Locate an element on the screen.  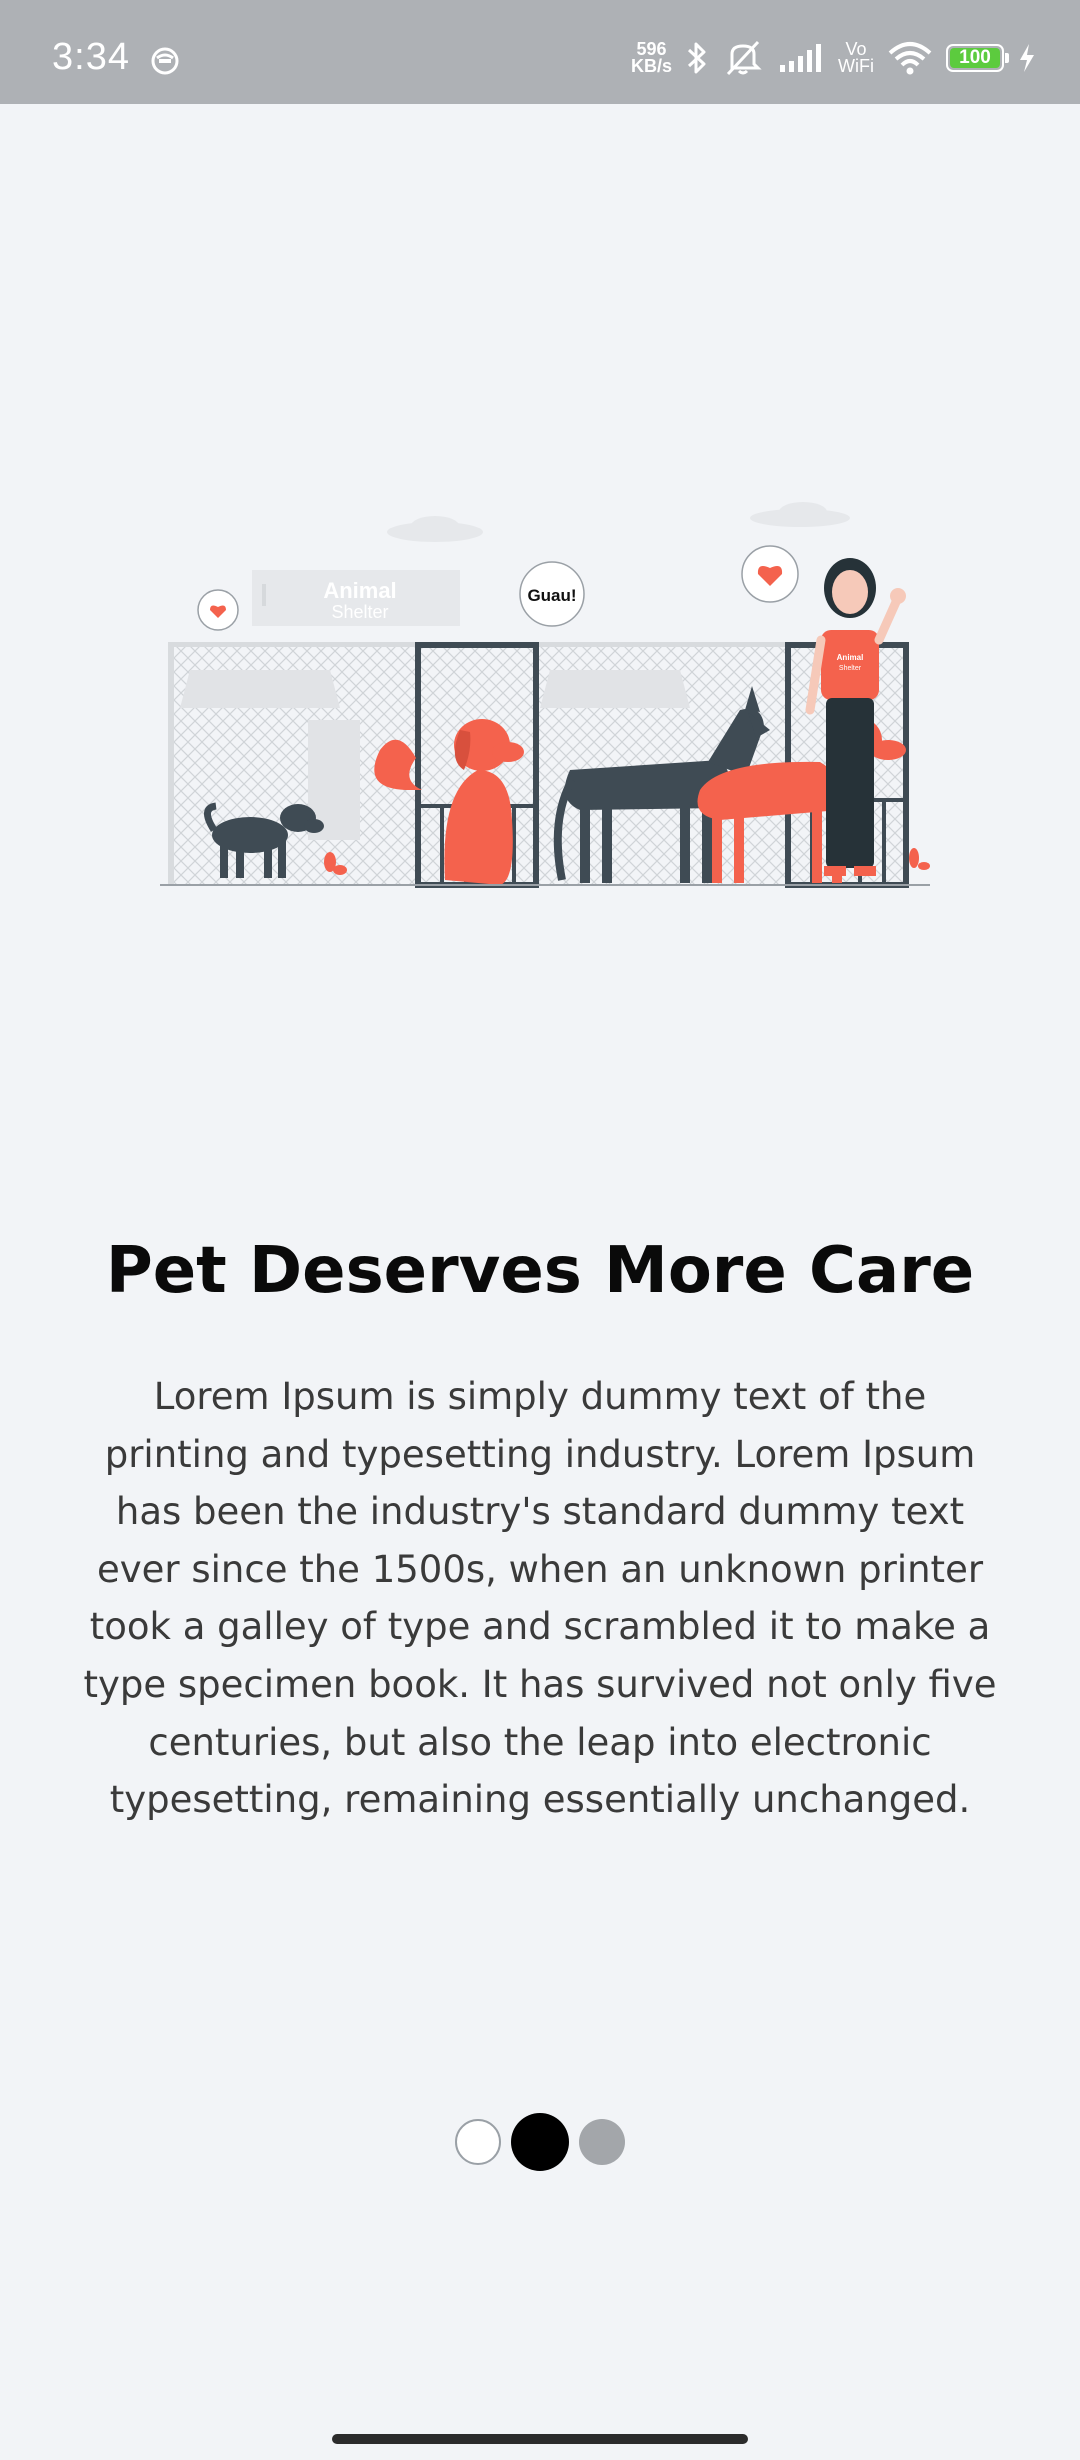
fence-post is located at coordinates (171, 763).